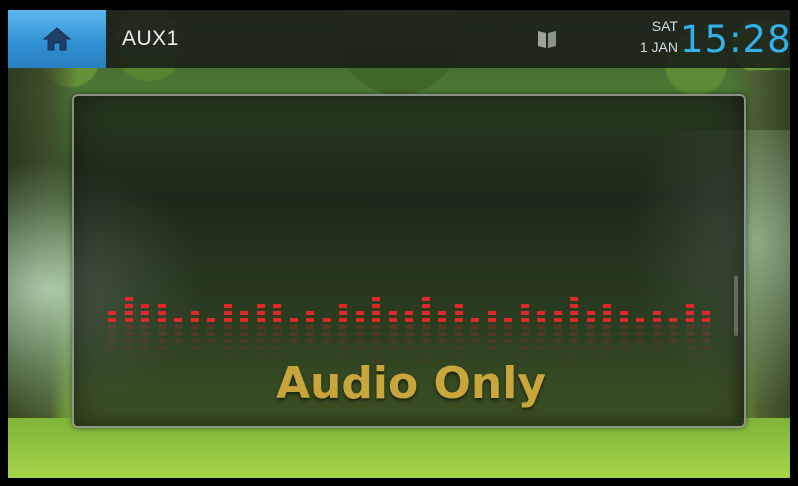 The width and height of the screenshot is (798, 486). What do you see at coordinates (57, 39) in the screenshot?
I see `home-button` at bounding box center [57, 39].